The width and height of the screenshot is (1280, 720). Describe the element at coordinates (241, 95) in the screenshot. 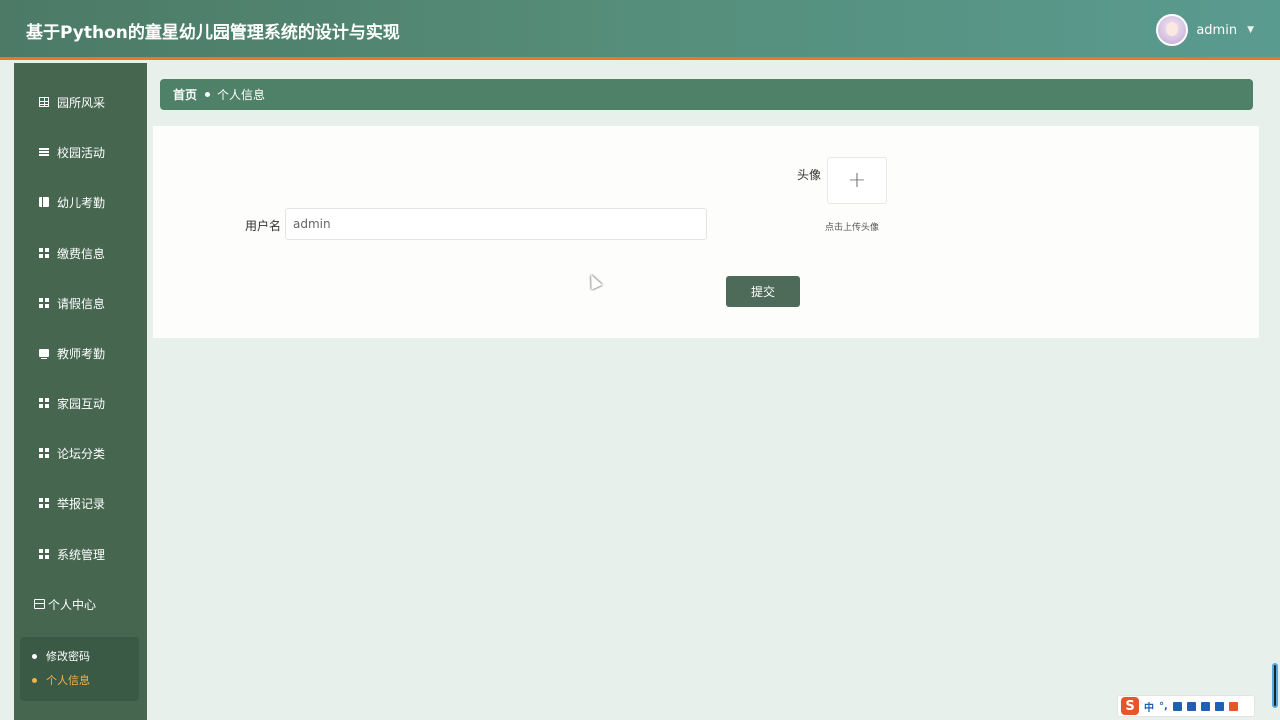

I see `breadcrumb-current: 个人信息` at that location.